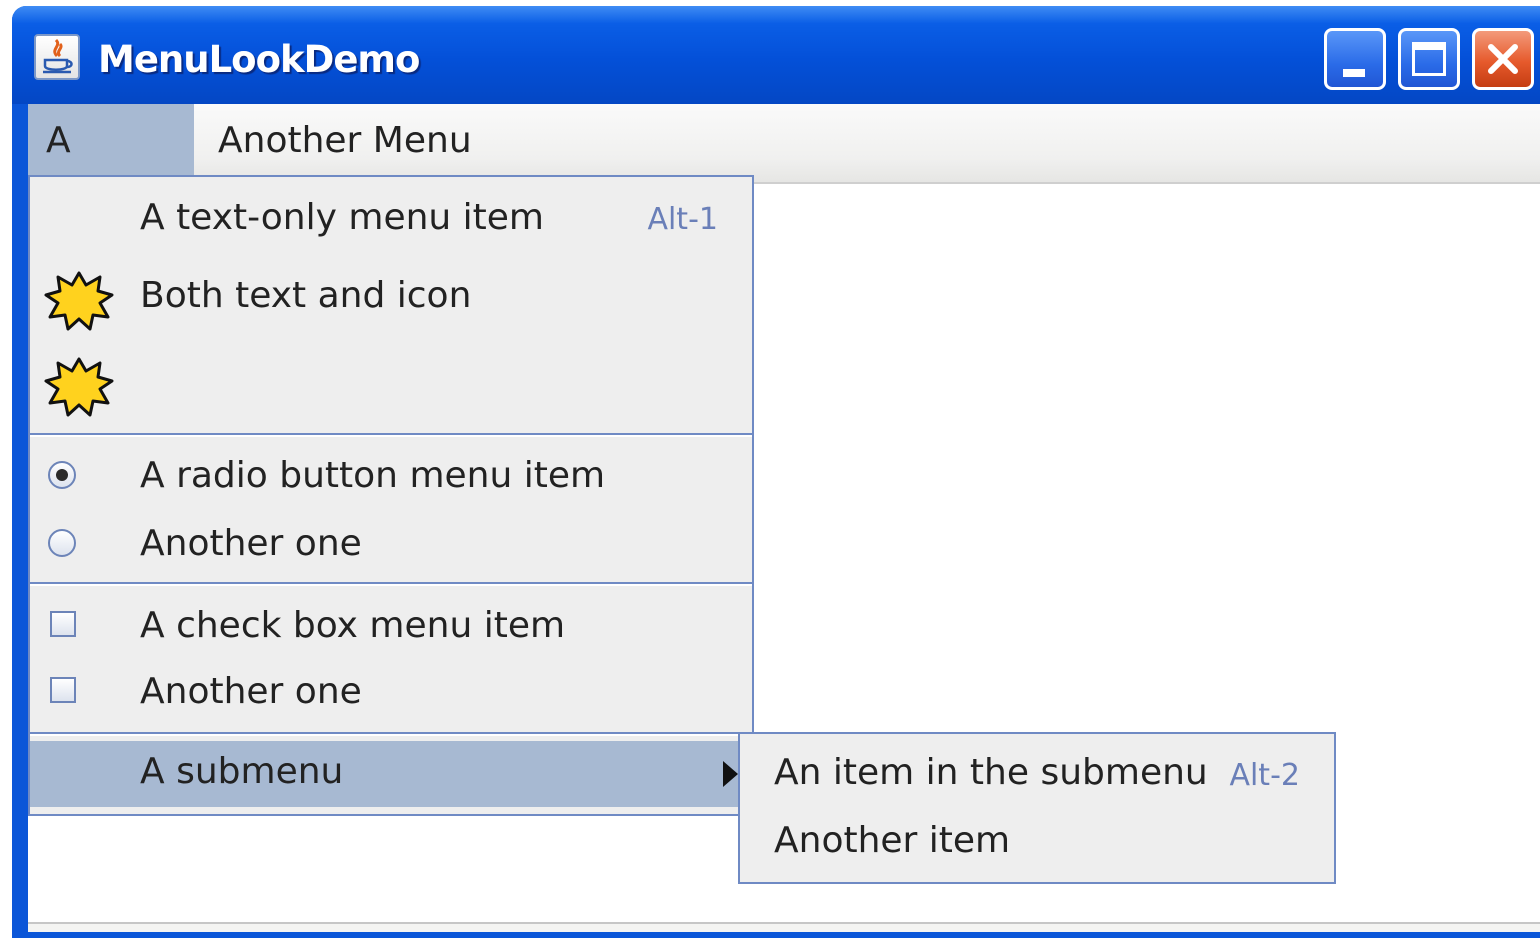 The width and height of the screenshot is (1540, 938). Describe the element at coordinates (1264, 775) in the screenshot. I see `submenu-item-1-accelerator: Alt-2` at that location.